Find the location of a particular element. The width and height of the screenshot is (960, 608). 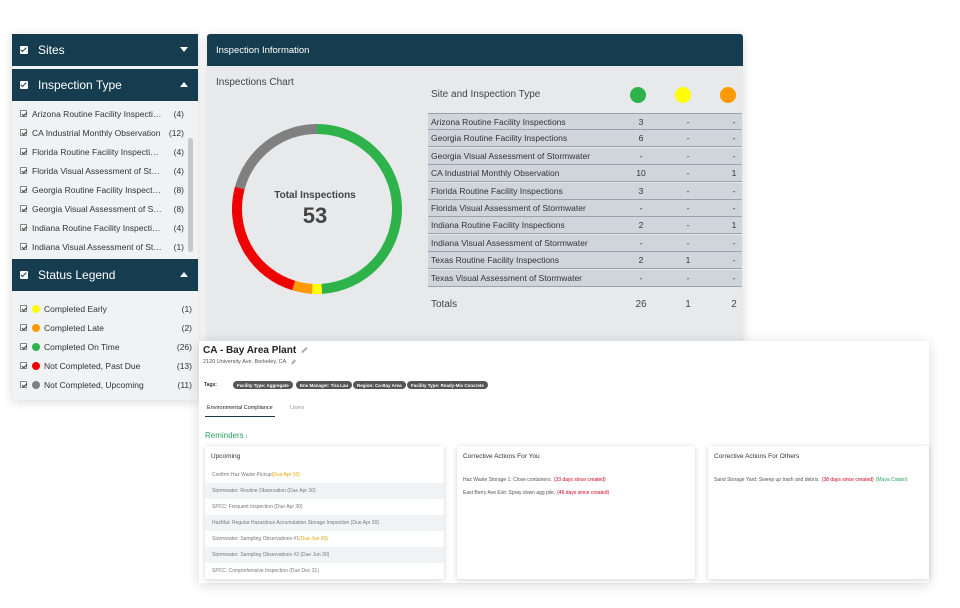

chevron-down-icon is located at coordinates (184, 49).